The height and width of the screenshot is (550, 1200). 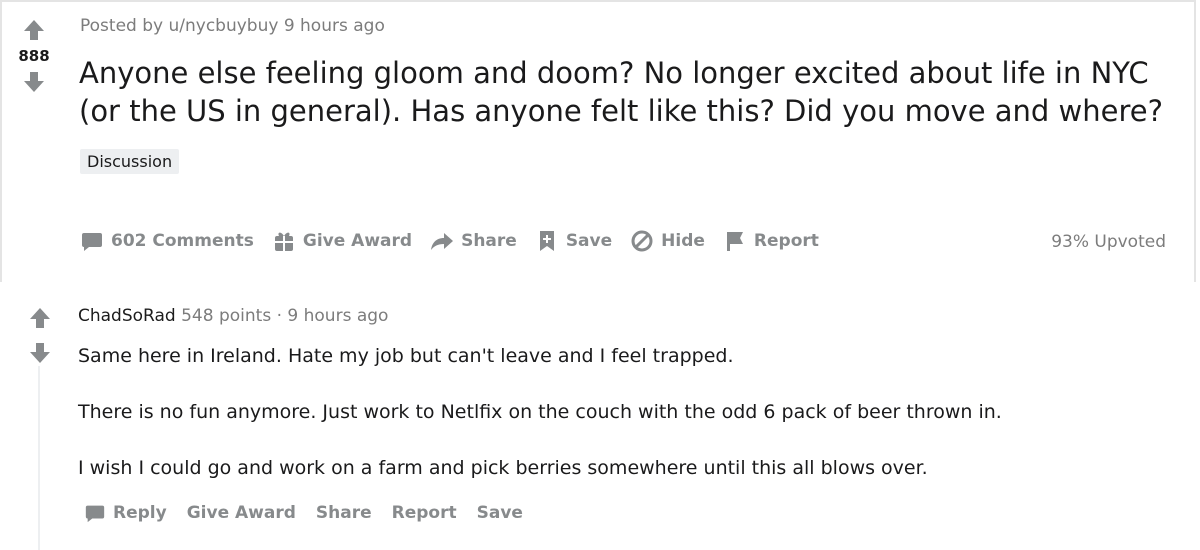 What do you see at coordinates (283, 241) in the screenshot?
I see `gift-icon` at bounding box center [283, 241].